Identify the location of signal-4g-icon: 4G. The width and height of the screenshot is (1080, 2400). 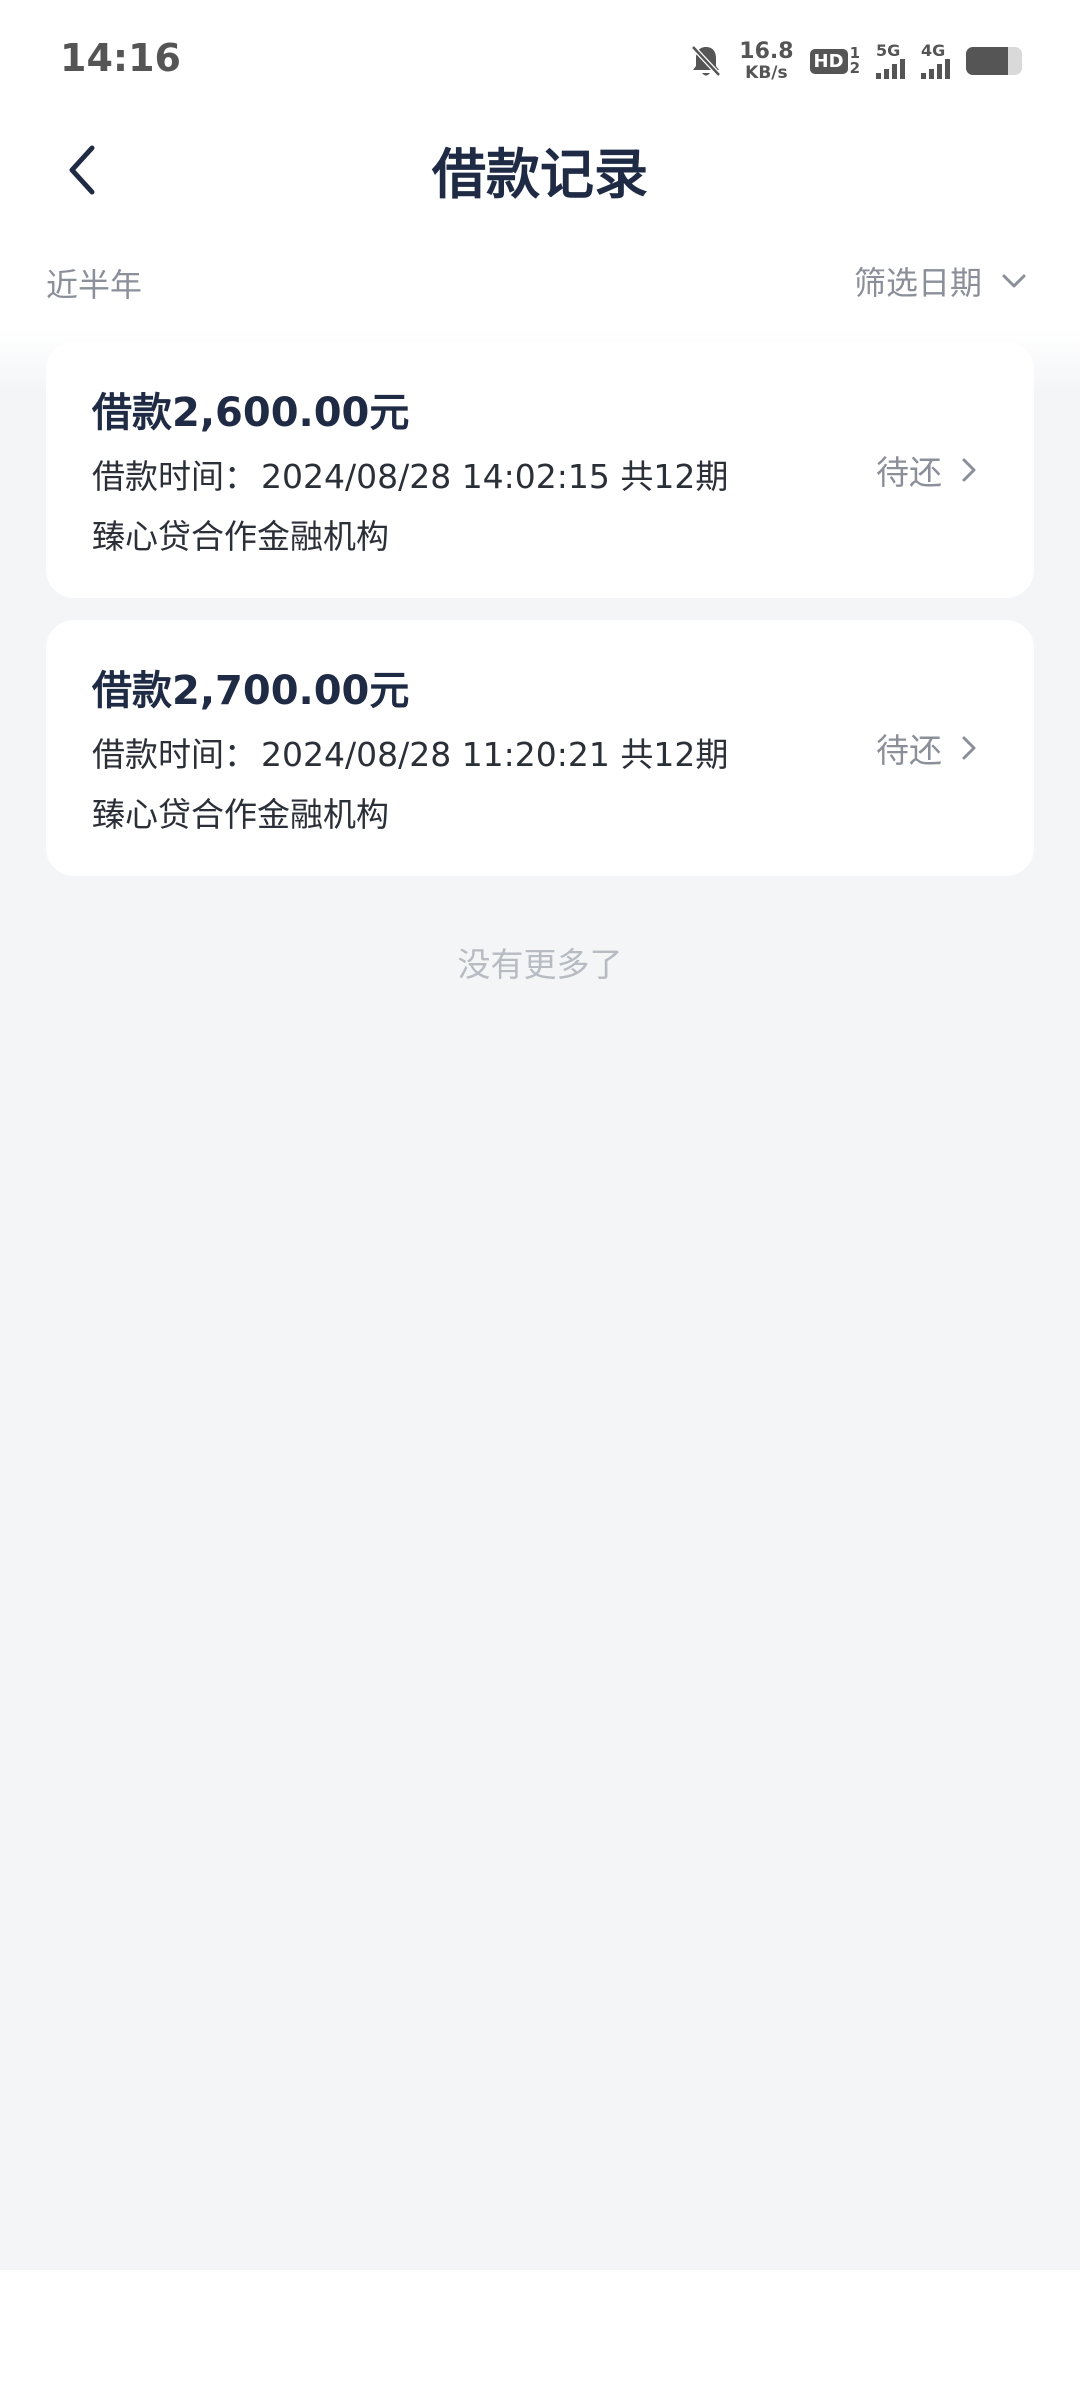
(935, 61).